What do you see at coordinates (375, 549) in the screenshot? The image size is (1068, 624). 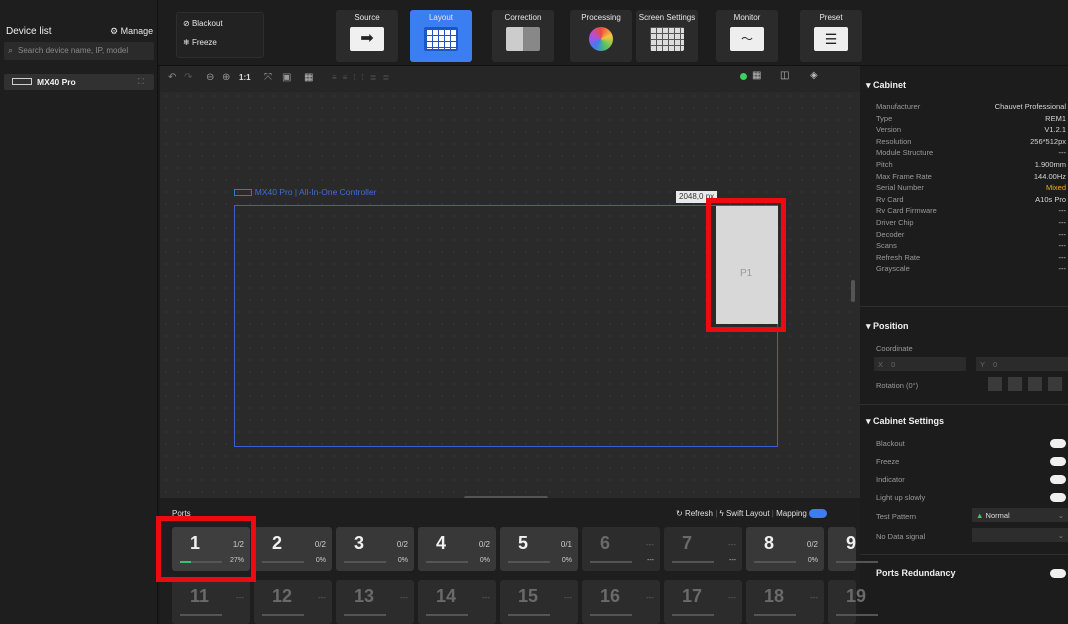 I see `port-card: 3 0/2 0%` at bounding box center [375, 549].